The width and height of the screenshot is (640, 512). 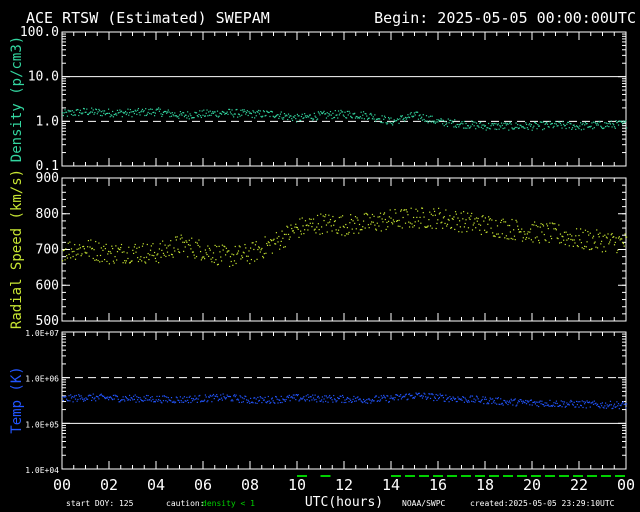 I want to click on x-axis-label: UTC(hours), so click(x=344, y=502).